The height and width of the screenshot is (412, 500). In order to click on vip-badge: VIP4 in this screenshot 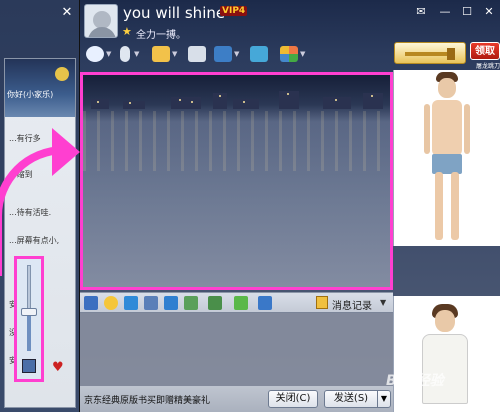, I will do `click(234, 11)`.